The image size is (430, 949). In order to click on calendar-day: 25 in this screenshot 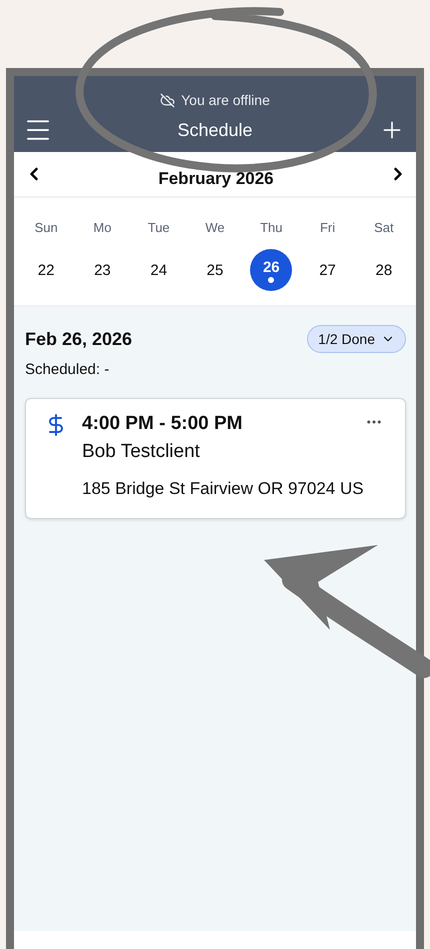, I will do `click(215, 270)`.